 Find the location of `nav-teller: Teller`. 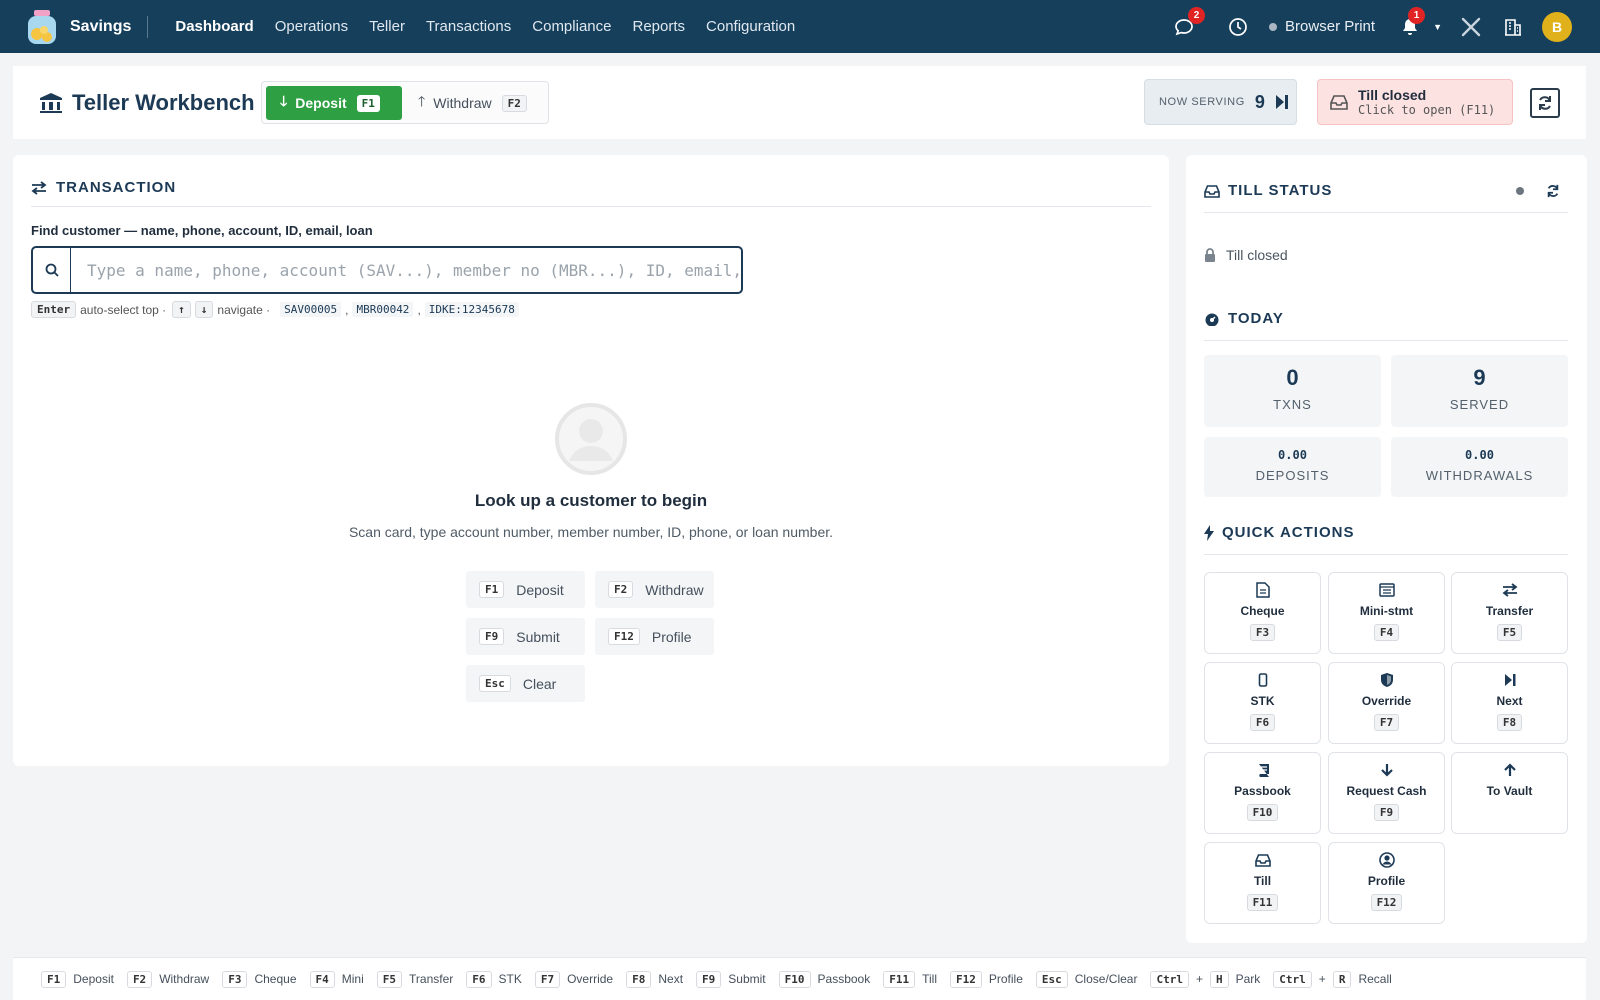

nav-teller: Teller is located at coordinates (387, 26).